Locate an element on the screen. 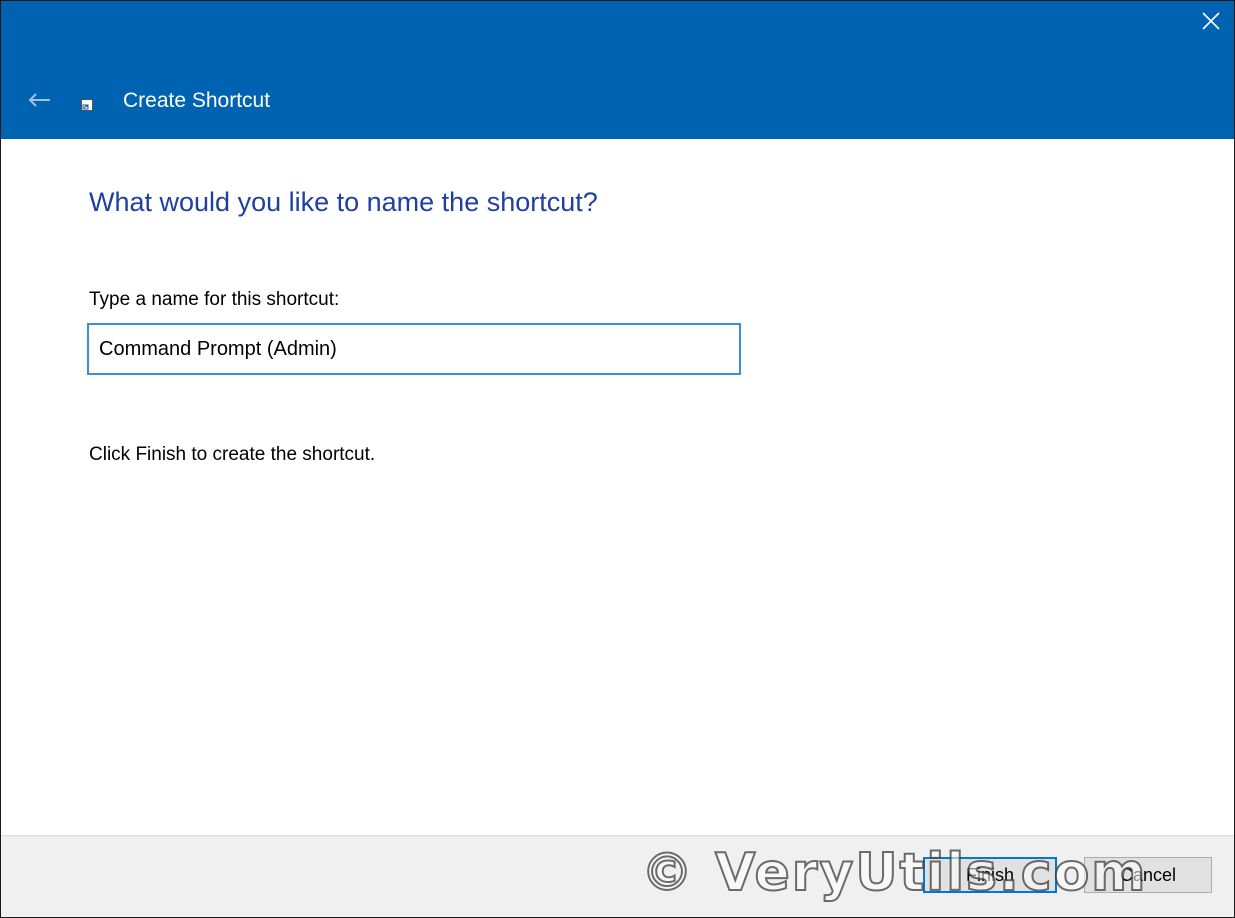 Image resolution: width=1235 pixels, height=918 pixels. cancel-button: Cancel is located at coordinates (1148, 875).